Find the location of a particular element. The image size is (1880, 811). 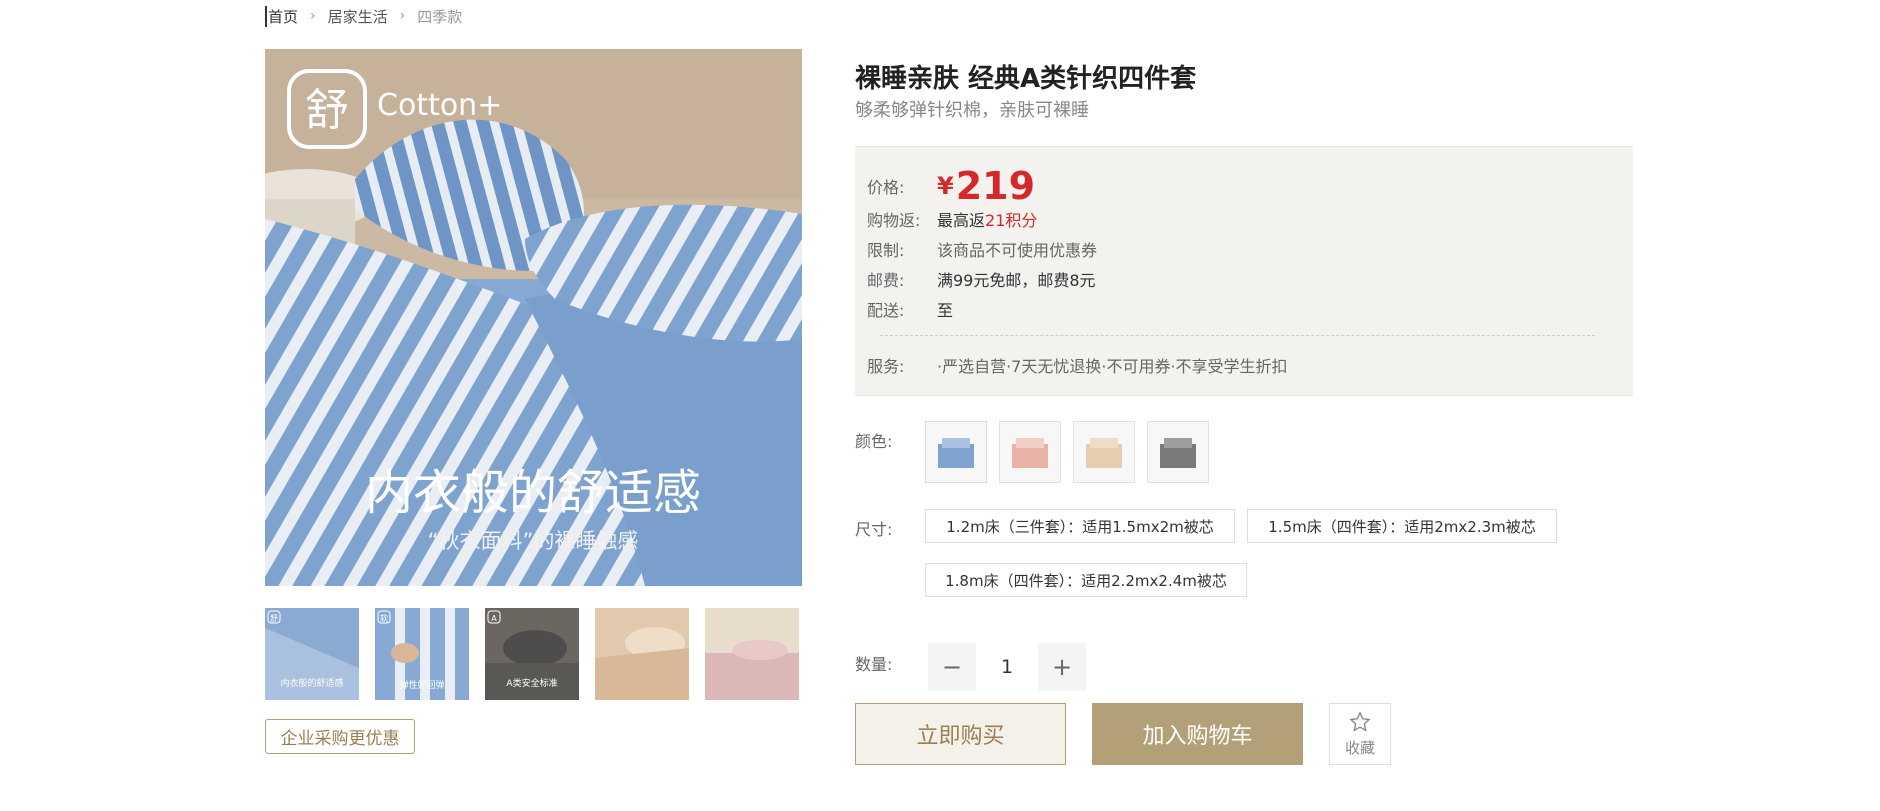

thumbnail-1: 舒 内衣般的舒适感 is located at coordinates (312, 654).